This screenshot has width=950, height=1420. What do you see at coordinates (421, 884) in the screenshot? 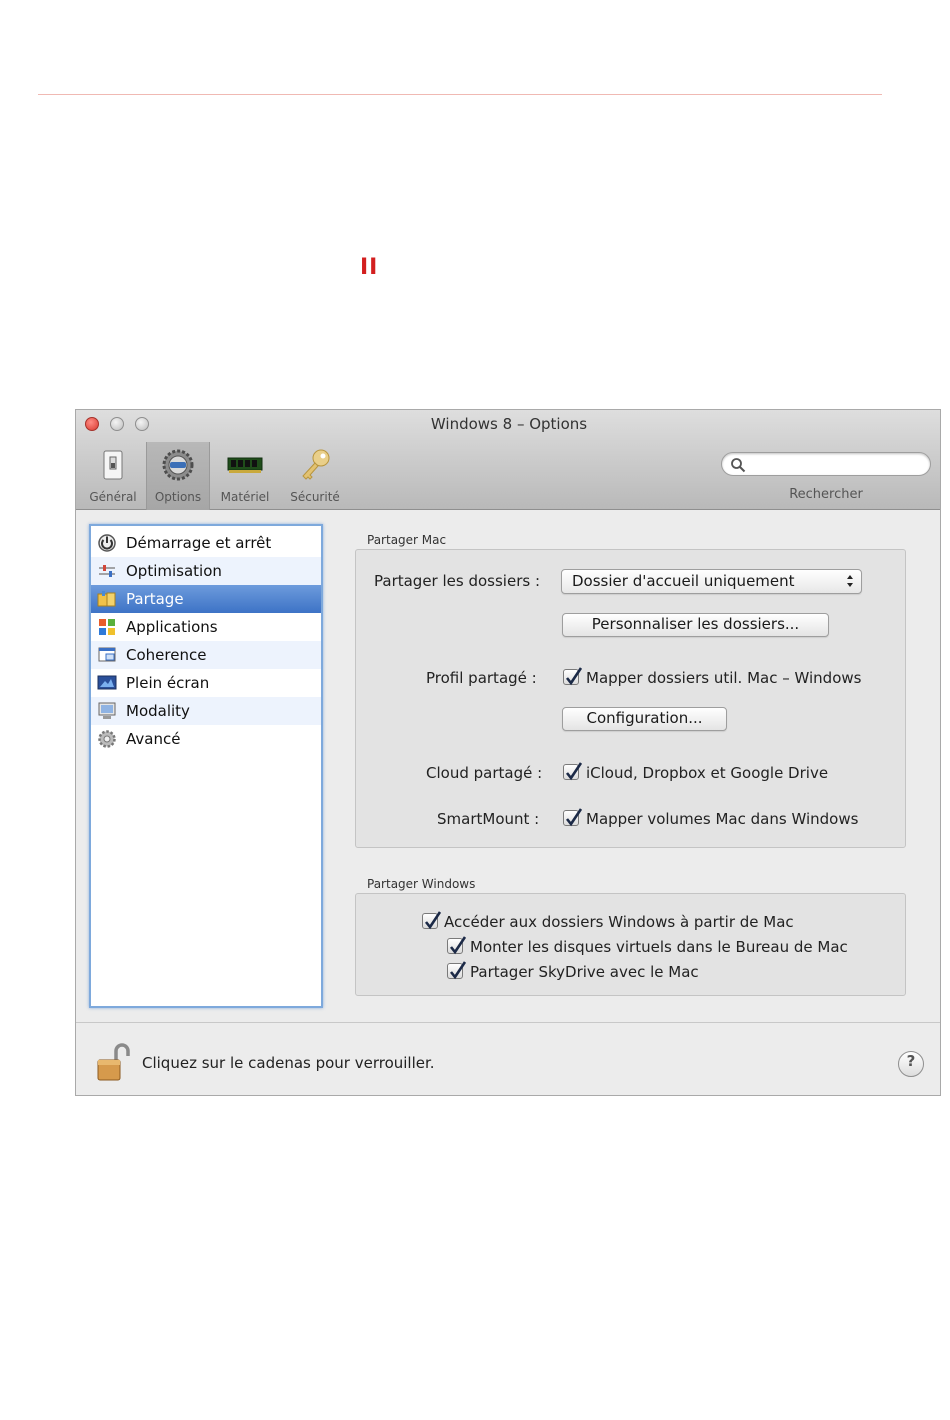
I see `share-windows-title: Partager Windows` at bounding box center [421, 884].